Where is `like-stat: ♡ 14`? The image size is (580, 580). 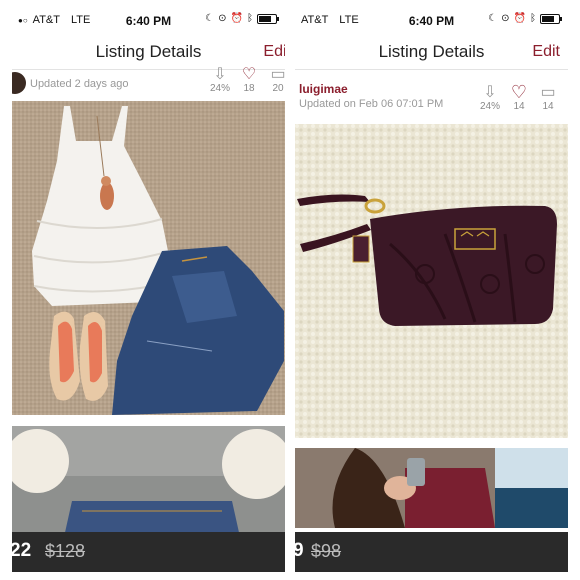
like-stat: ♡ 14 is located at coordinates (519, 97).